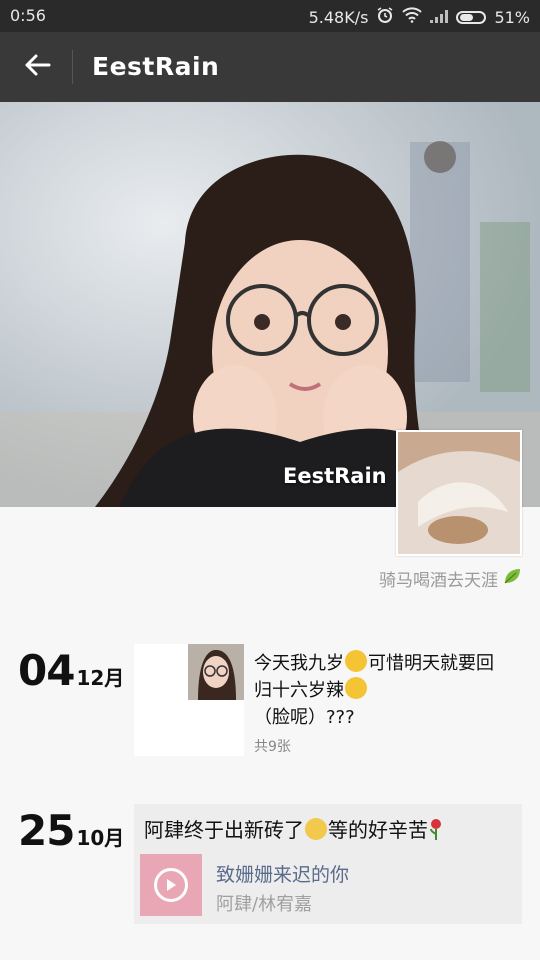 This screenshot has width=540, height=960. I want to click on post-text-part: 等的好辛苦, so click(378, 830).